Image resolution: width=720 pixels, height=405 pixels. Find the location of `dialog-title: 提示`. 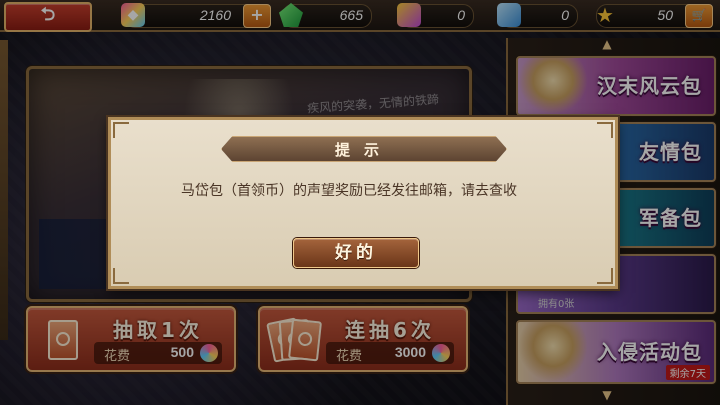

dialog-title: 提示 is located at coordinates (363, 150).